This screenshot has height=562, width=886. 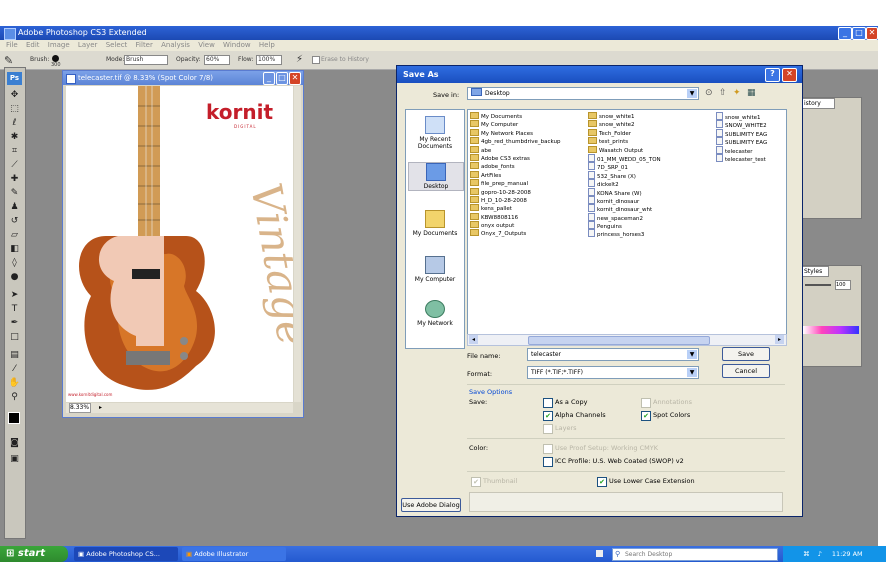 I want to click on start-button: ⊞ start, so click(x=34, y=554).